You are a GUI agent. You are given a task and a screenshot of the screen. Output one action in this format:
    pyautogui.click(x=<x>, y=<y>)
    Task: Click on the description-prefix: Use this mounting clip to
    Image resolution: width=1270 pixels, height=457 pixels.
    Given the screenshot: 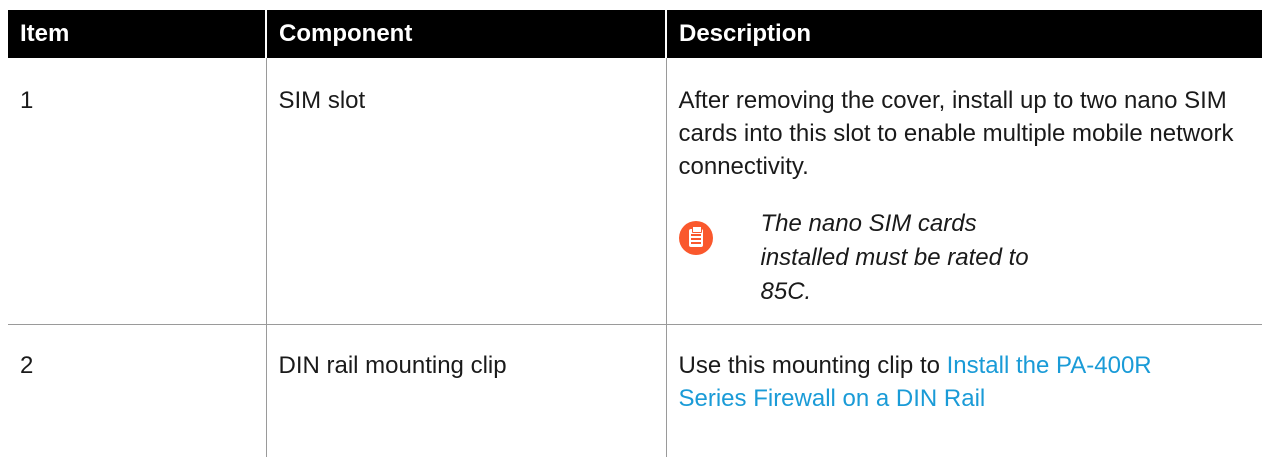 What is the action you would take?
    pyautogui.click(x=813, y=365)
    